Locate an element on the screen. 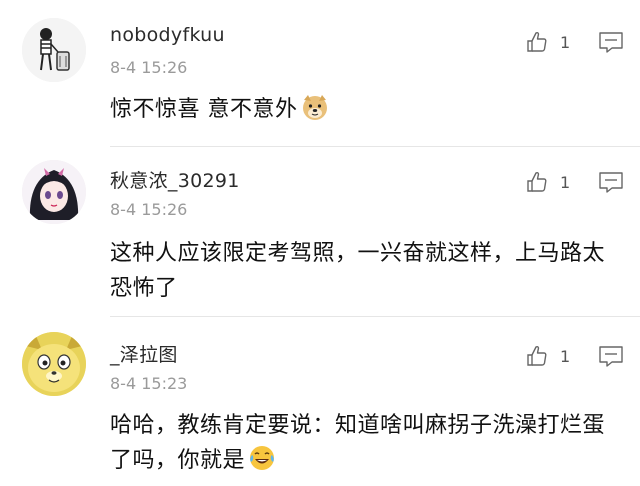 Image resolution: width=640 pixels, height=486 pixels. reply-button is located at coordinates (611, 356).